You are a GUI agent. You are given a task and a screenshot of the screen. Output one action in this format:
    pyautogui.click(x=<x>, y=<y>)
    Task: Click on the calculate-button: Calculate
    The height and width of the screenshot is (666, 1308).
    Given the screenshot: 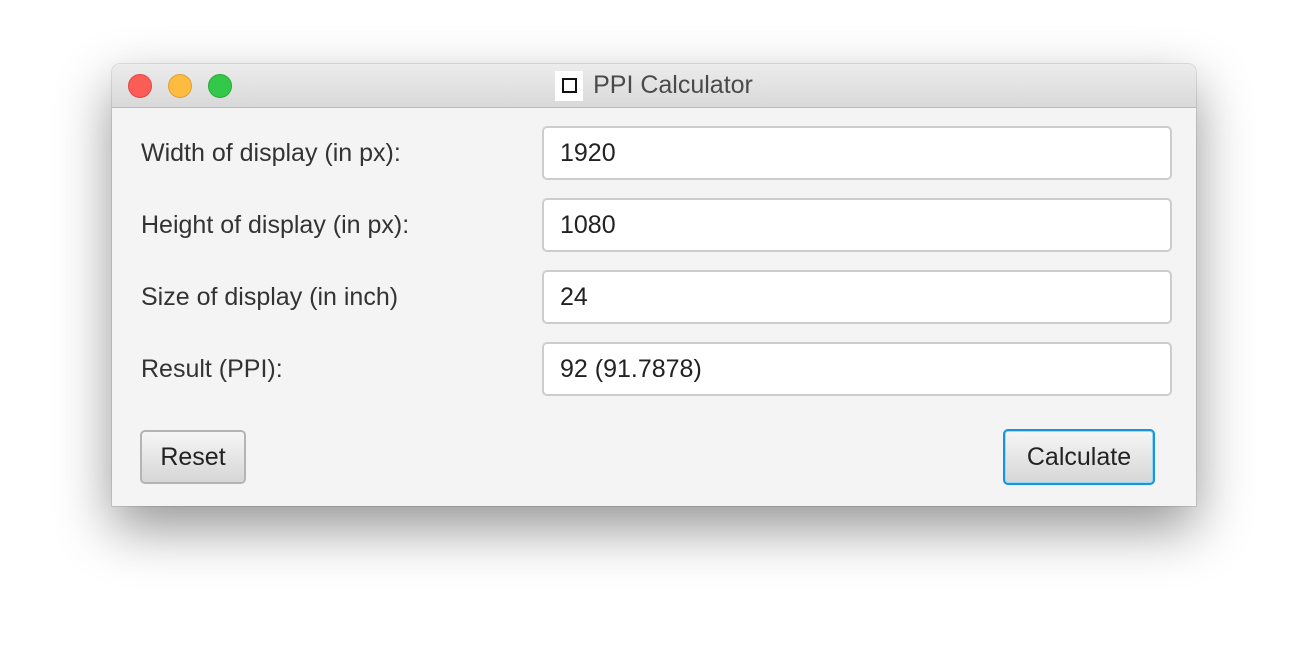 What is the action you would take?
    pyautogui.click(x=1079, y=457)
    